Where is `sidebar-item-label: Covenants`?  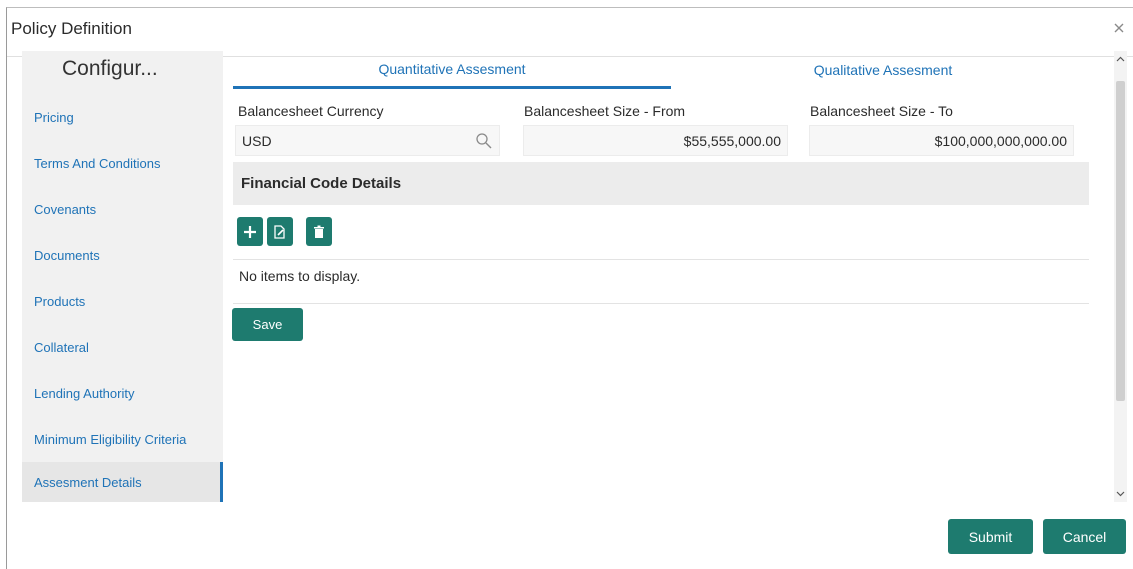 sidebar-item-label: Covenants is located at coordinates (65, 209).